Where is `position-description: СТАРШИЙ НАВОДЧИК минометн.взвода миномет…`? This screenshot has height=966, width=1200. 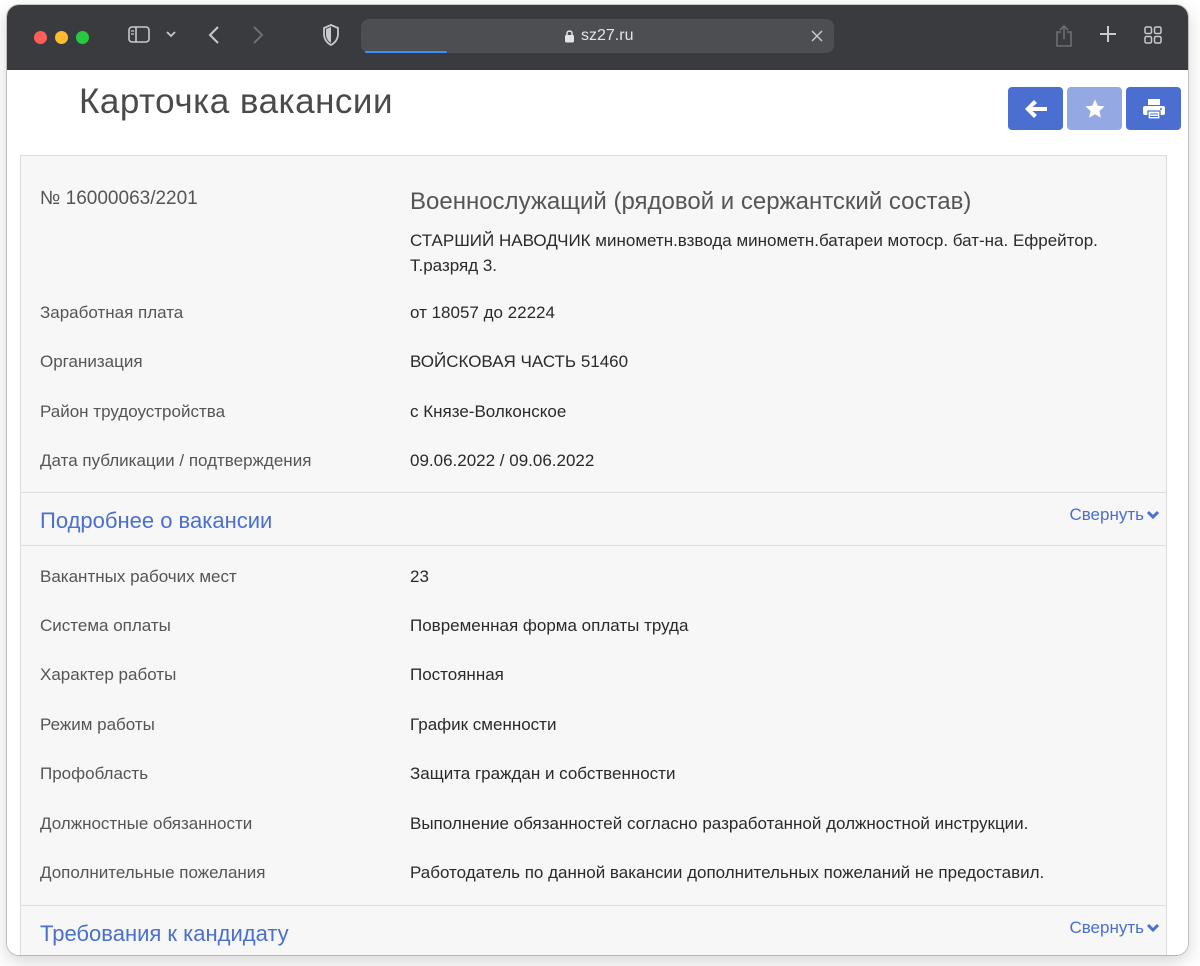 position-description: СТАРШИЙ НАВОДЧИК минометн.взвода миномет… is located at coordinates (775, 253).